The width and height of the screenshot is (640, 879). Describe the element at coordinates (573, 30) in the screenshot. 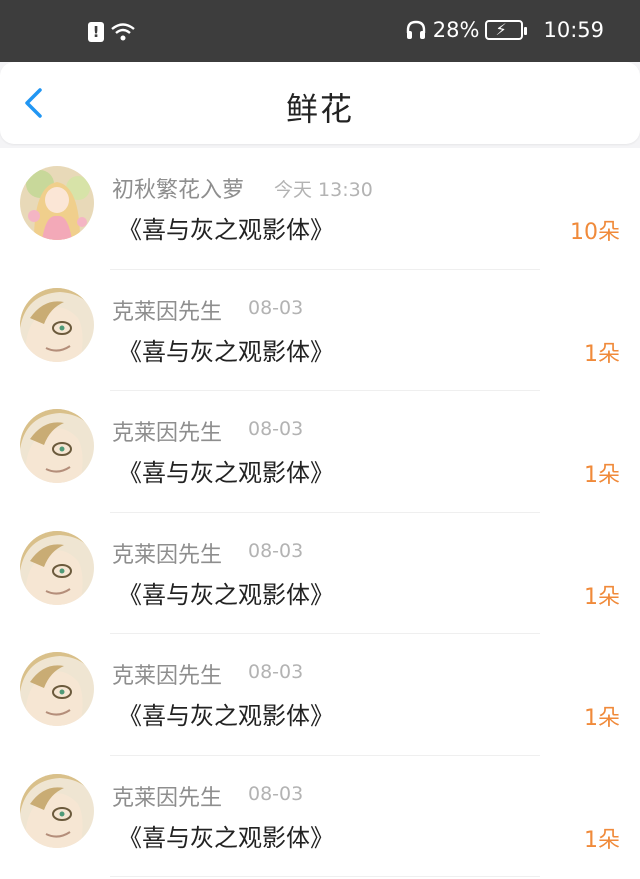

I see `clock: 10:59` at that location.